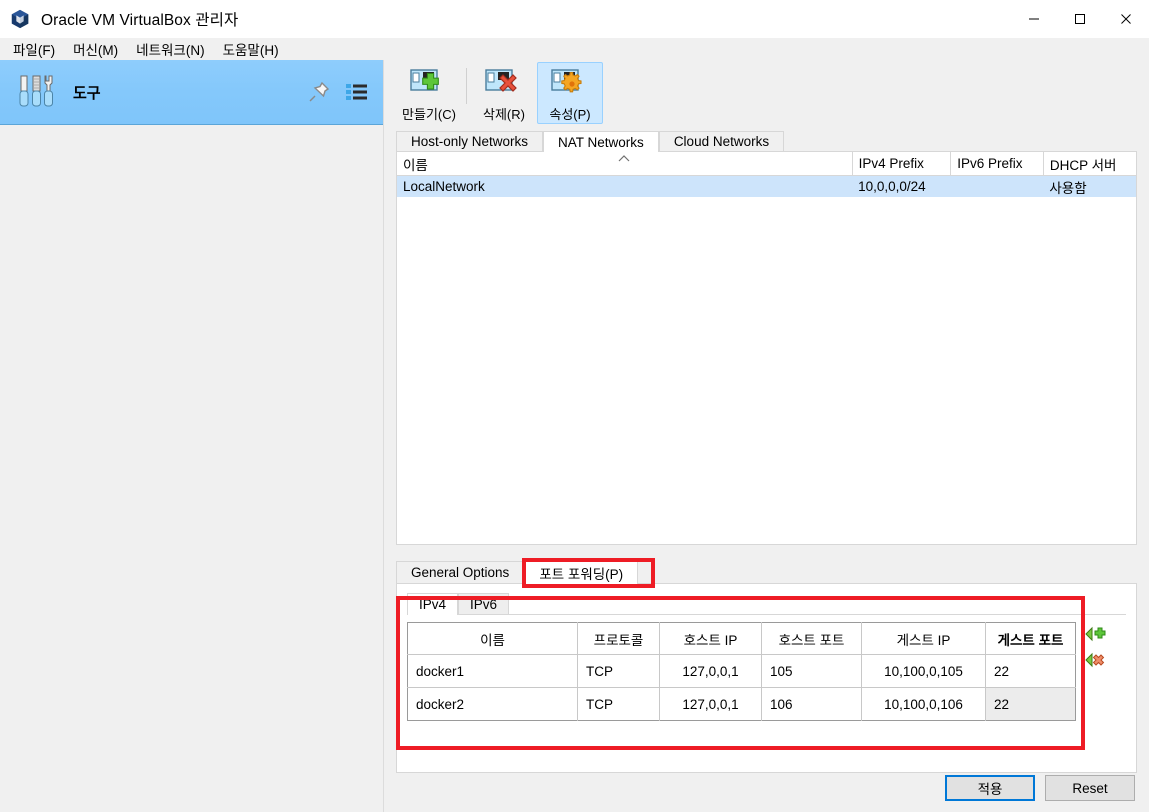 The image size is (1149, 812). Describe the element at coordinates (1089, 164) in the screenshot. I see `column-header-dhcp-server: DHCP 서버` at that location.